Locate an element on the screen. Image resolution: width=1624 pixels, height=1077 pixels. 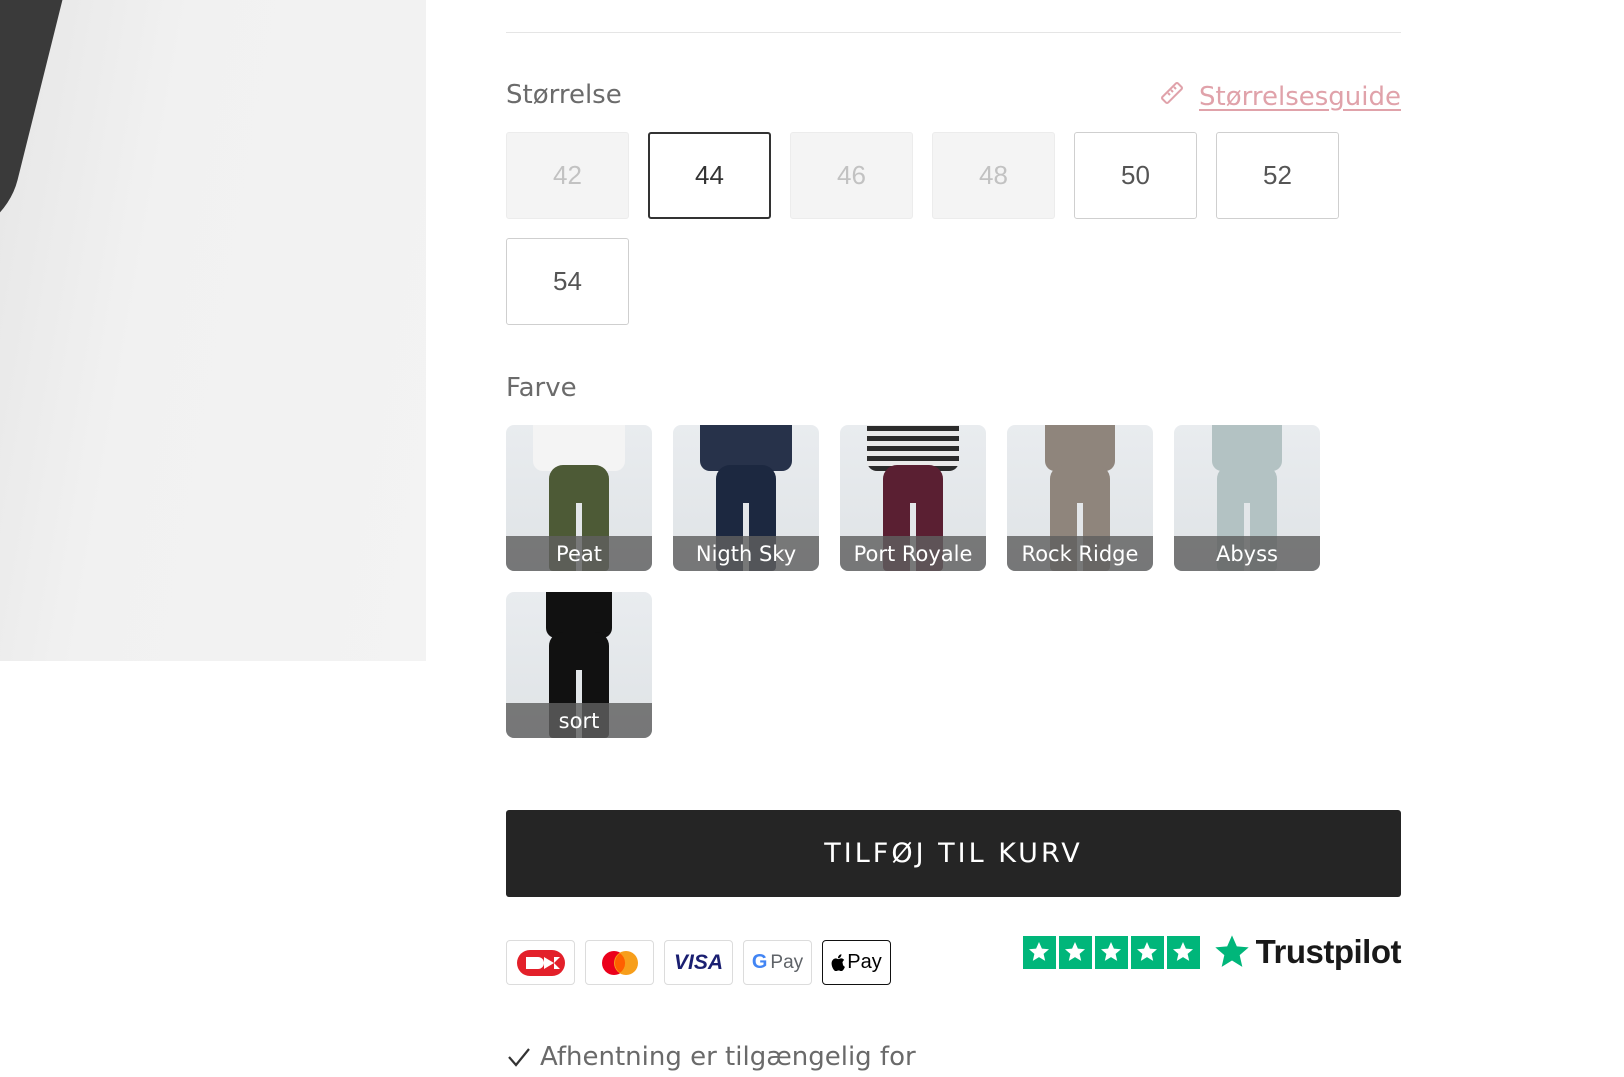
size-guide-link: Størrelsesguide is located at coordinates (1280, 96).